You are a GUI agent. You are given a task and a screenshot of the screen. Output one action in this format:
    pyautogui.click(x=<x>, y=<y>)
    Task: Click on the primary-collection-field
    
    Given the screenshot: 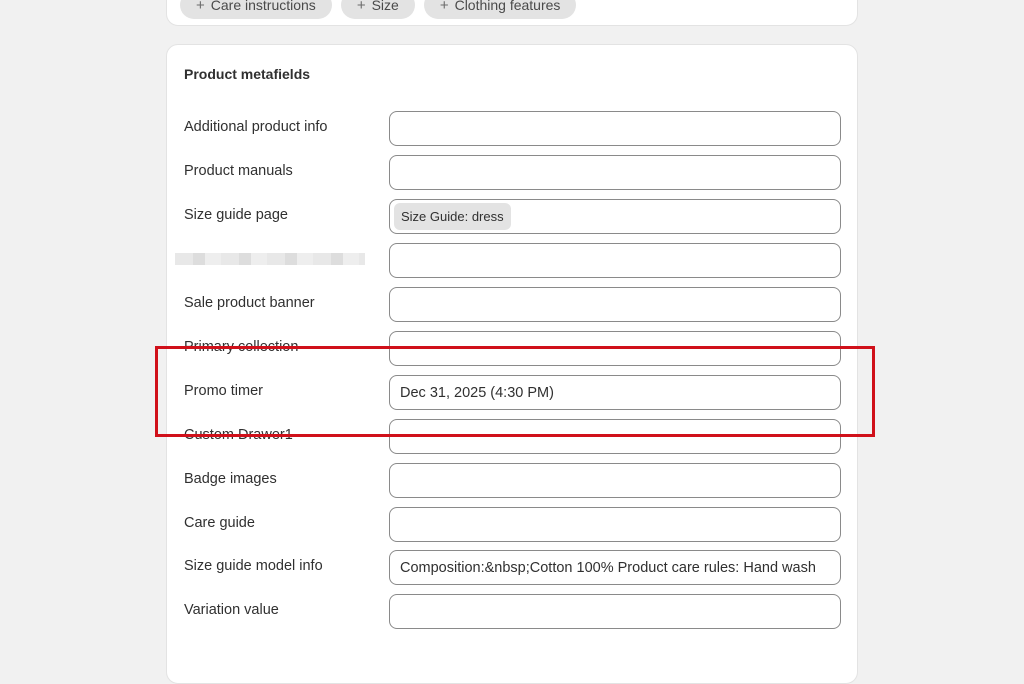 What is the action you would take?
    pyautogui.click(x=615, y=348)
    